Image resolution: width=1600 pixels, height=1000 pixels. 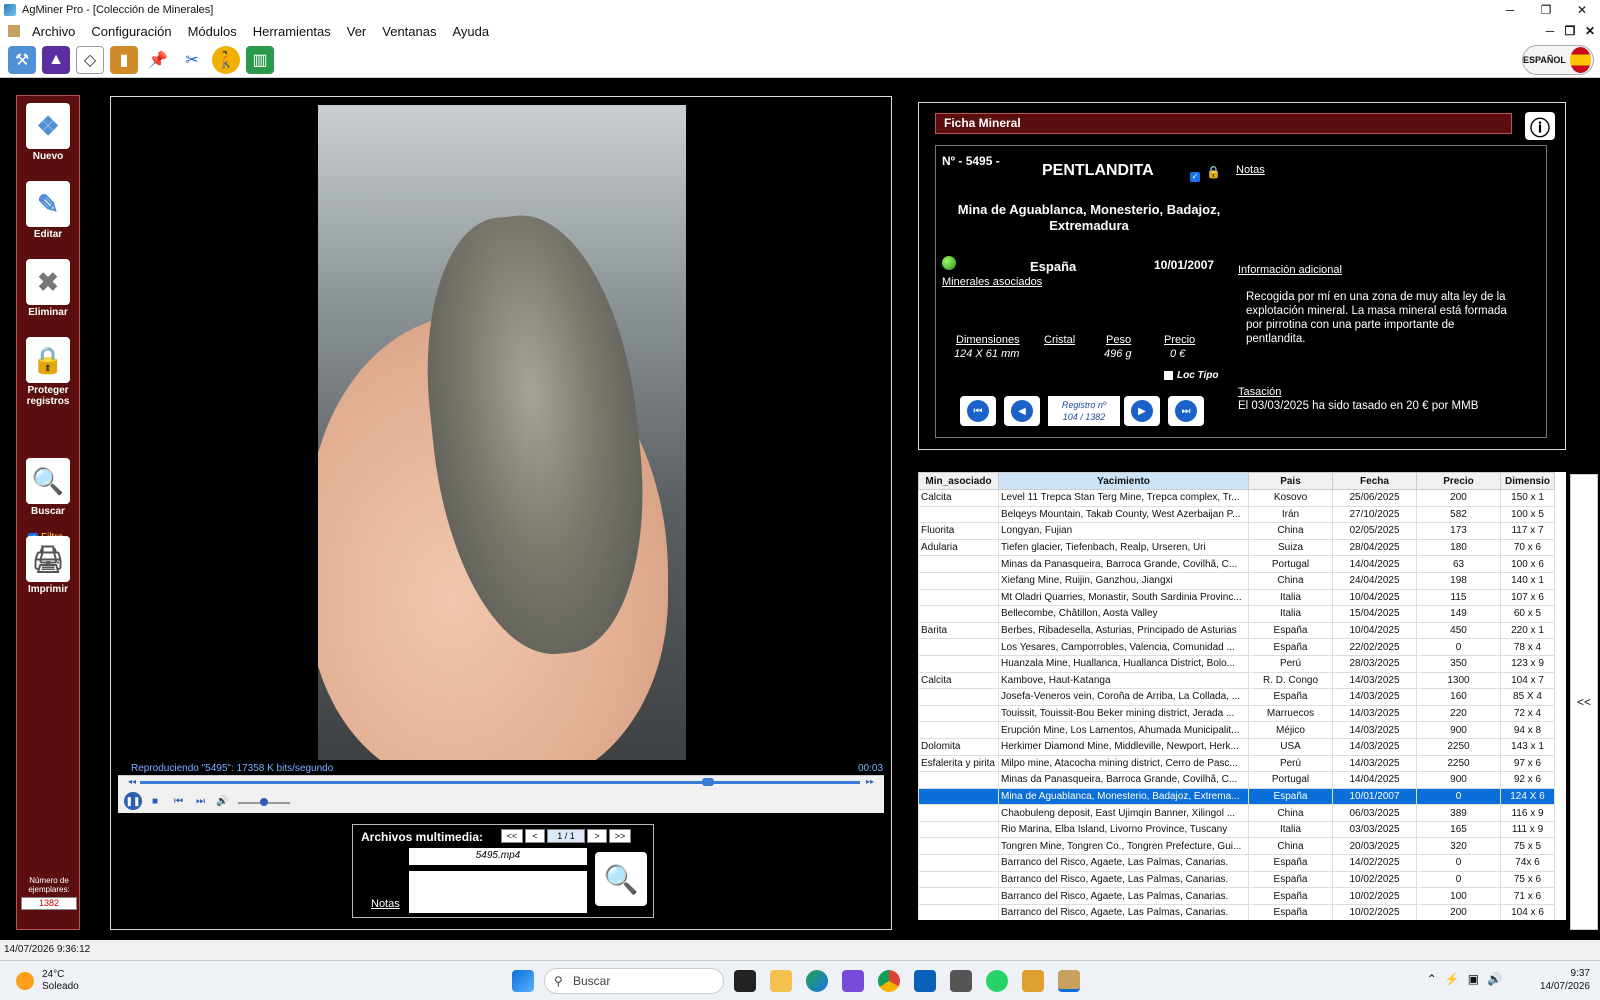 What do you see at coordinates (222, 801) in the screenshot?
I see `volume-icon: 🔊` at bounding box center [222, 801].